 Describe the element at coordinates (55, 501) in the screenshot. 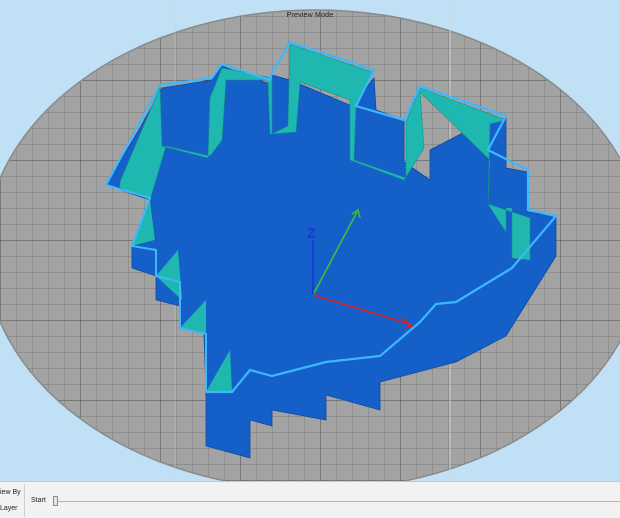

I see `layer-slider-handle` at that location.